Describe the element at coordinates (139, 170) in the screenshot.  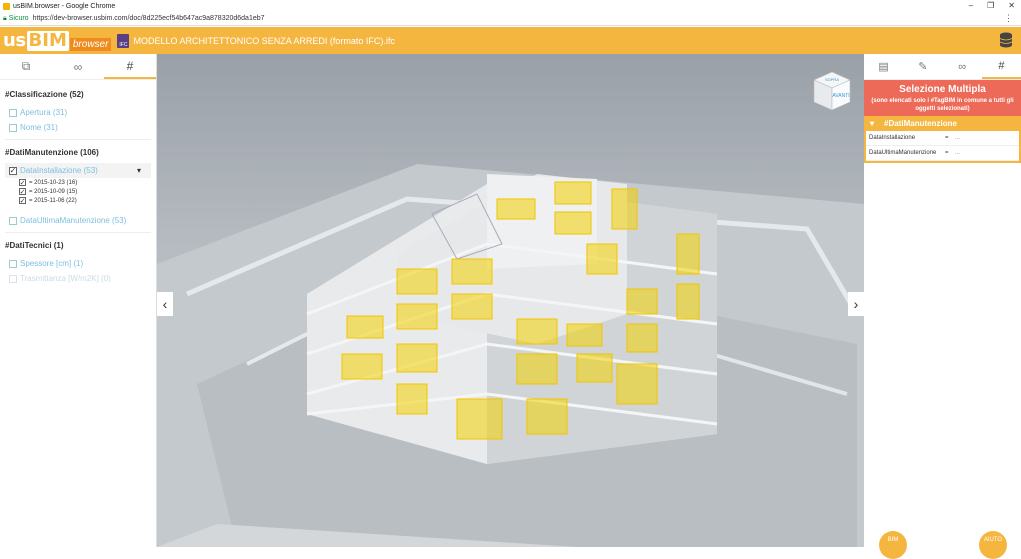
I see `collapse-icon: ▾` at that location.